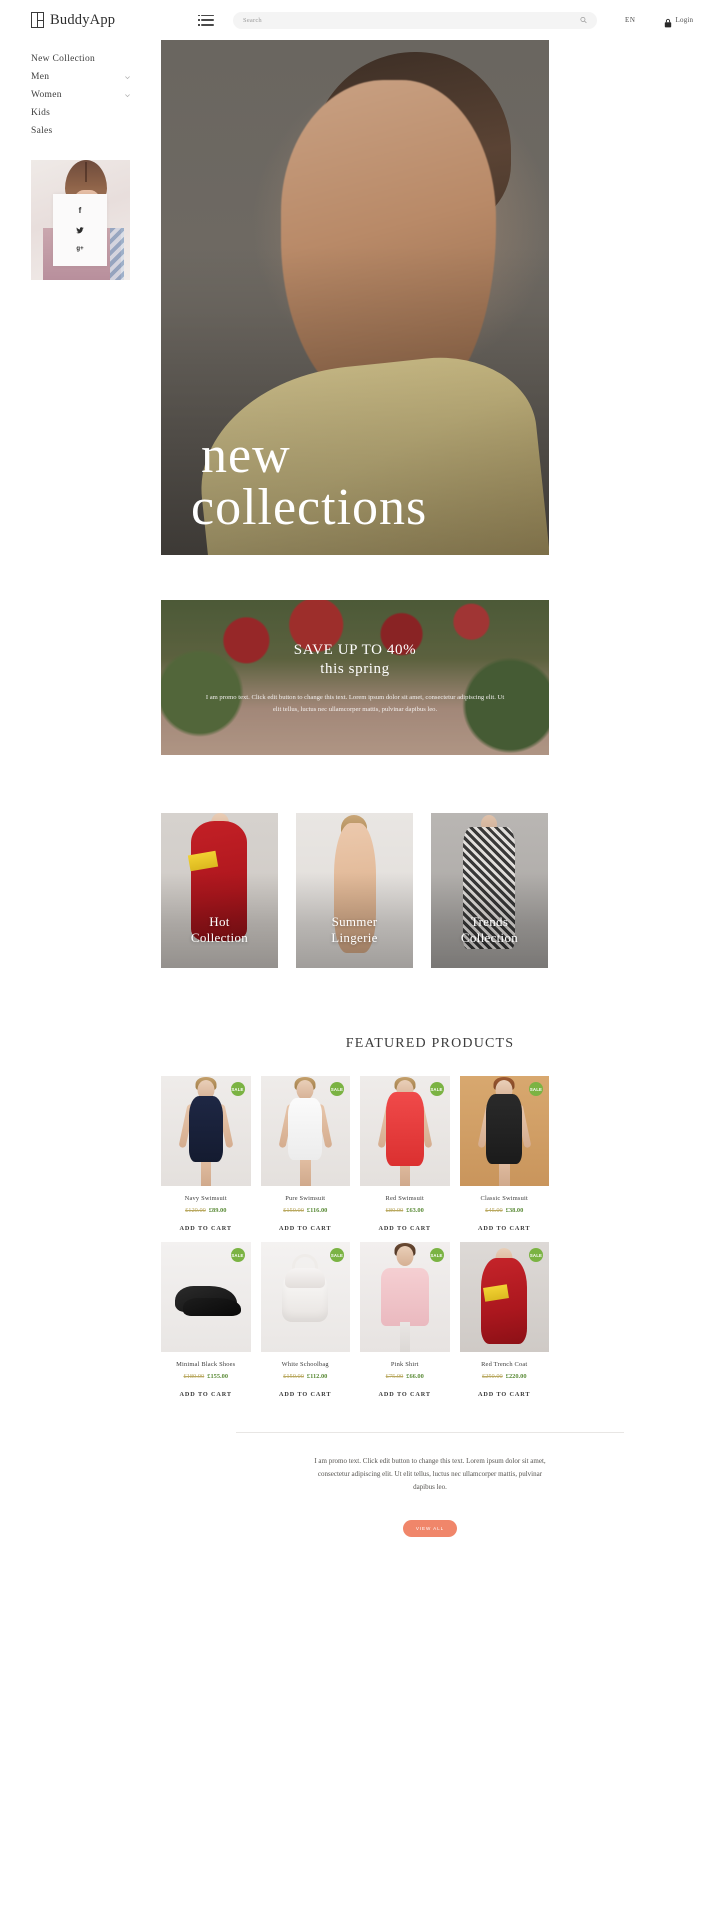 Image resolution: width=720 pixels, height=1928 pixels. Describe the element at coordinates (317, 1376) in the screenshot. I see `product-new-price: £112.00` at that location.